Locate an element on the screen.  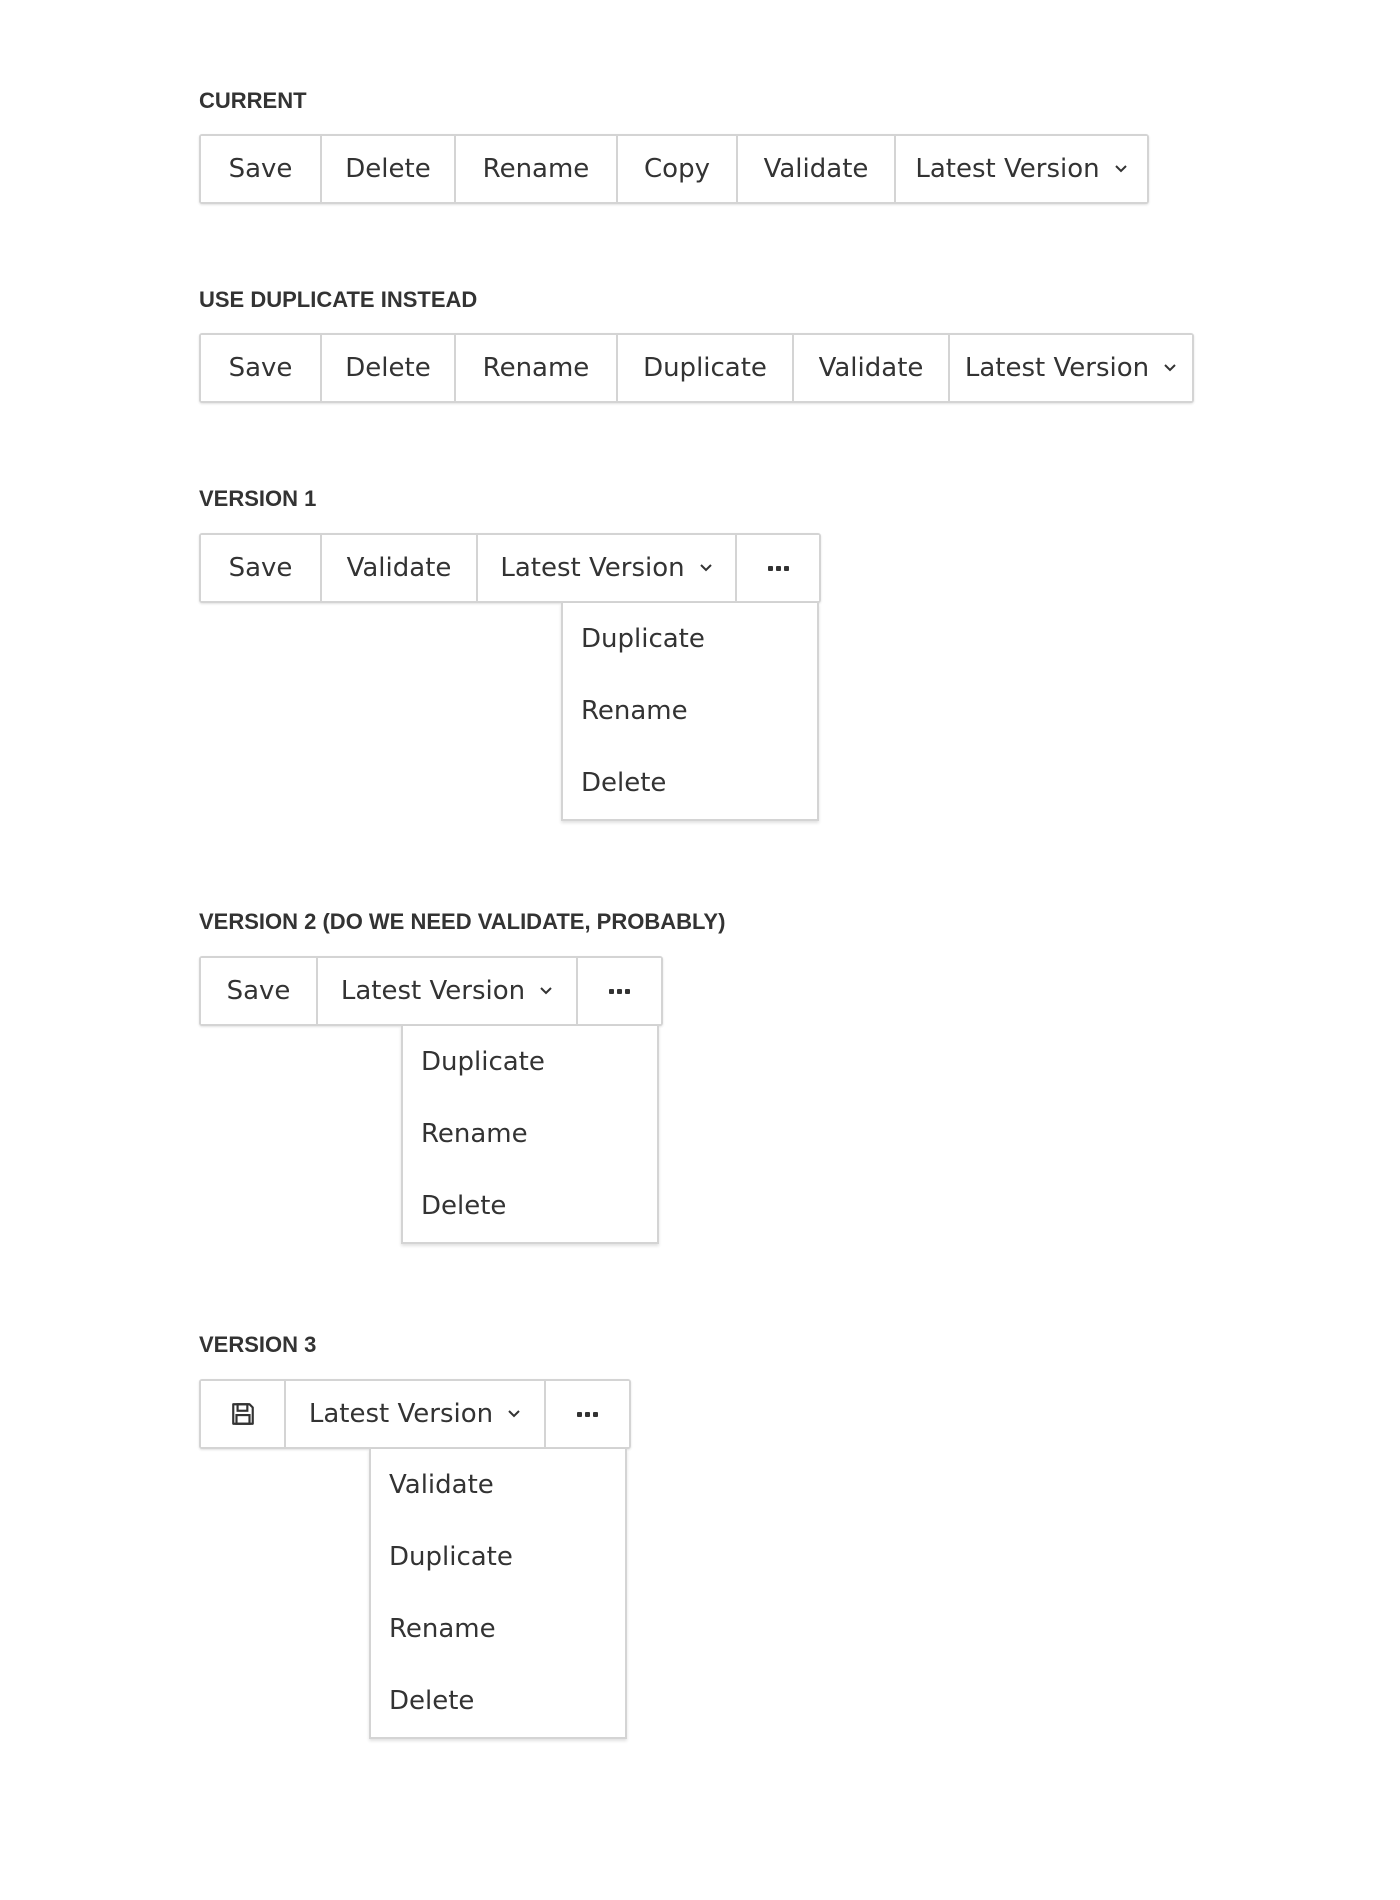
toolbar-version-1: Save Validate Latest Version is located at coordinates (510, 568).